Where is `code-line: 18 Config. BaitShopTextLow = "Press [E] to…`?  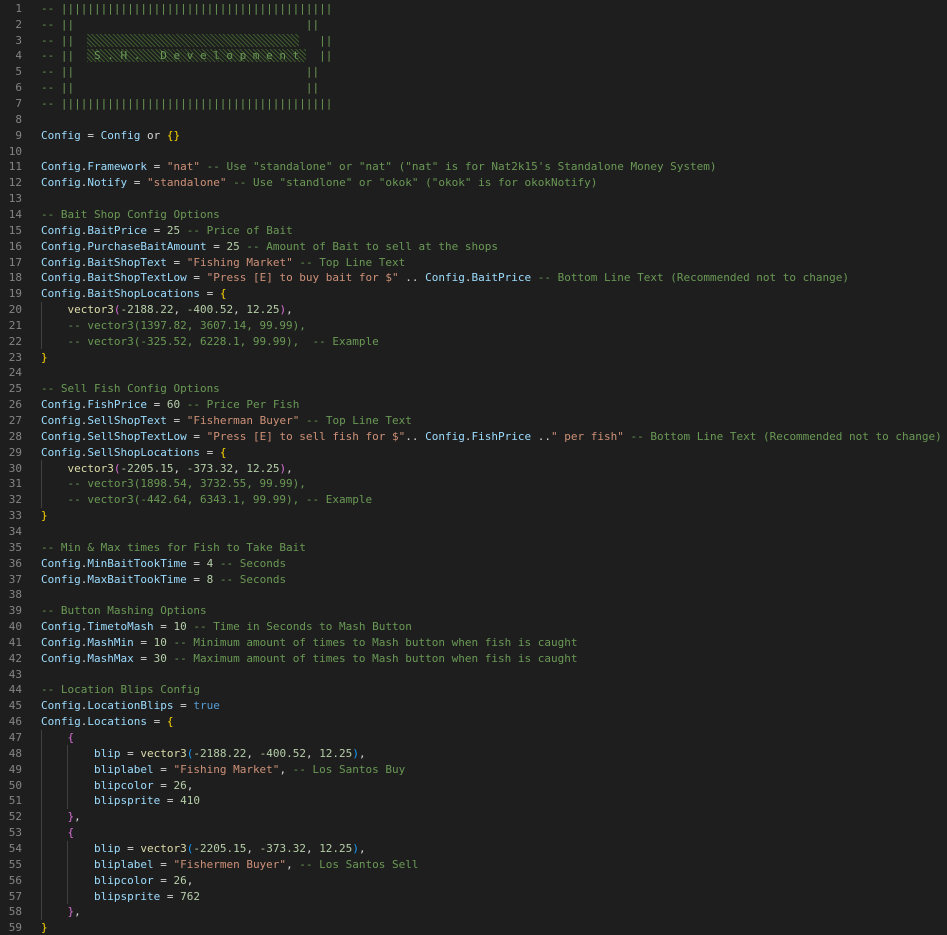
code-line: 18 Config. BaitShopTextLow = "Press [E] to… is located at coordinates (473, 278).